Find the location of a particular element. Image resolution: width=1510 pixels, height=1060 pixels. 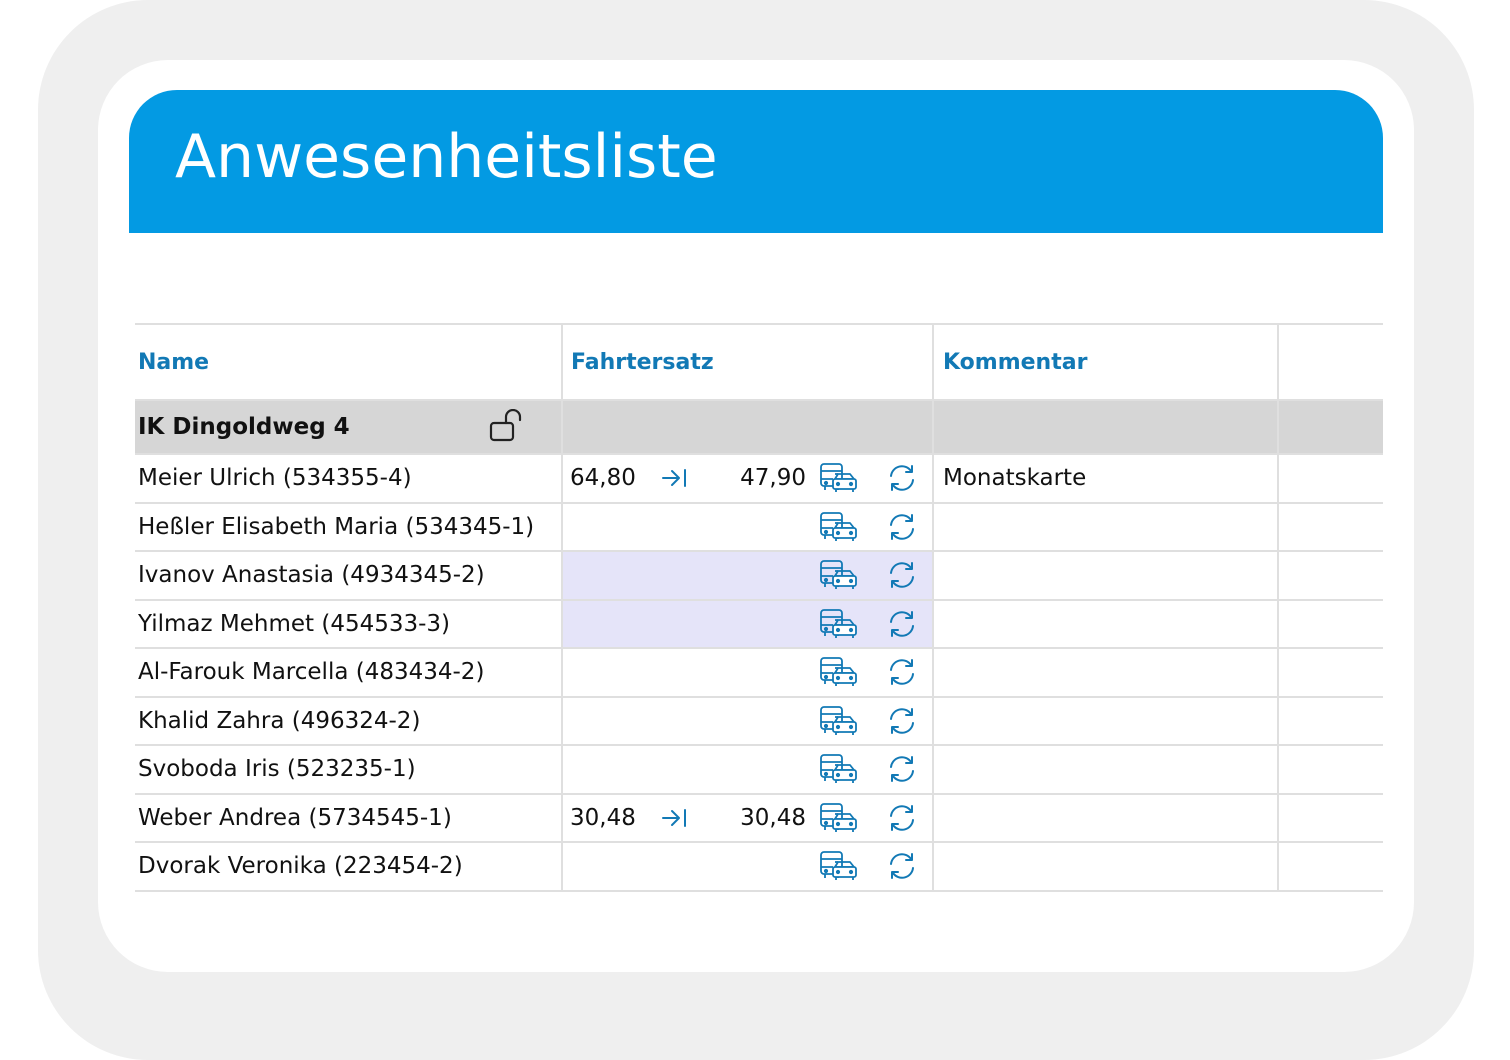

participant-name: Yilmaz Mehmet (454533-3) is located at coordinates (294, 623).